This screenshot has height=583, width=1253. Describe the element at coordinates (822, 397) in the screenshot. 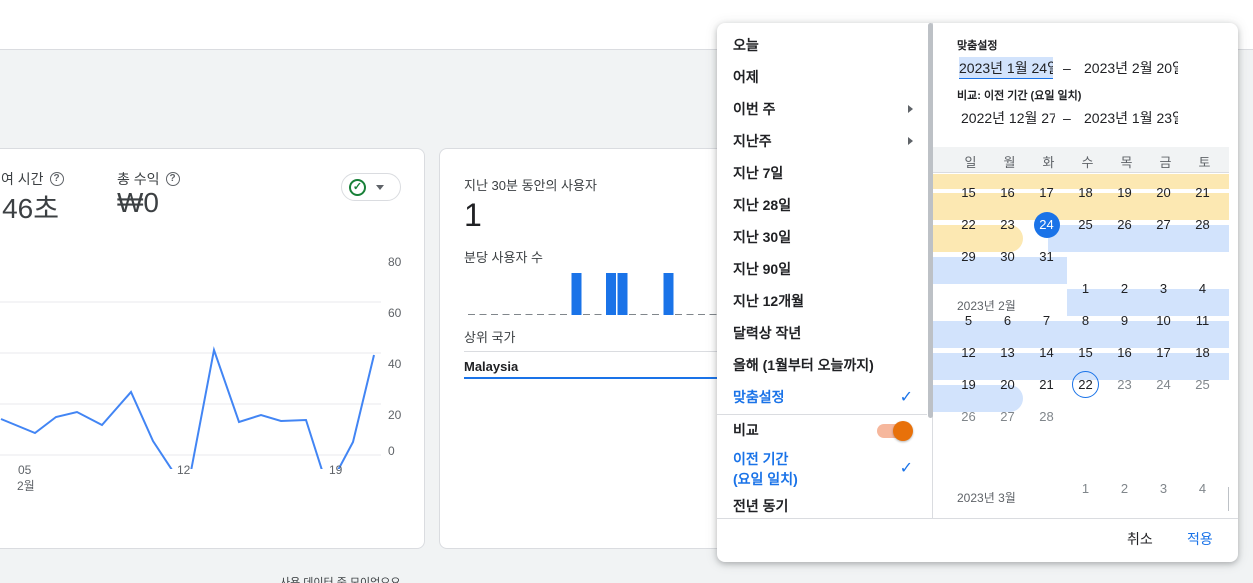

I see `preset-custom: 맞춤설정 ✓` at that location.